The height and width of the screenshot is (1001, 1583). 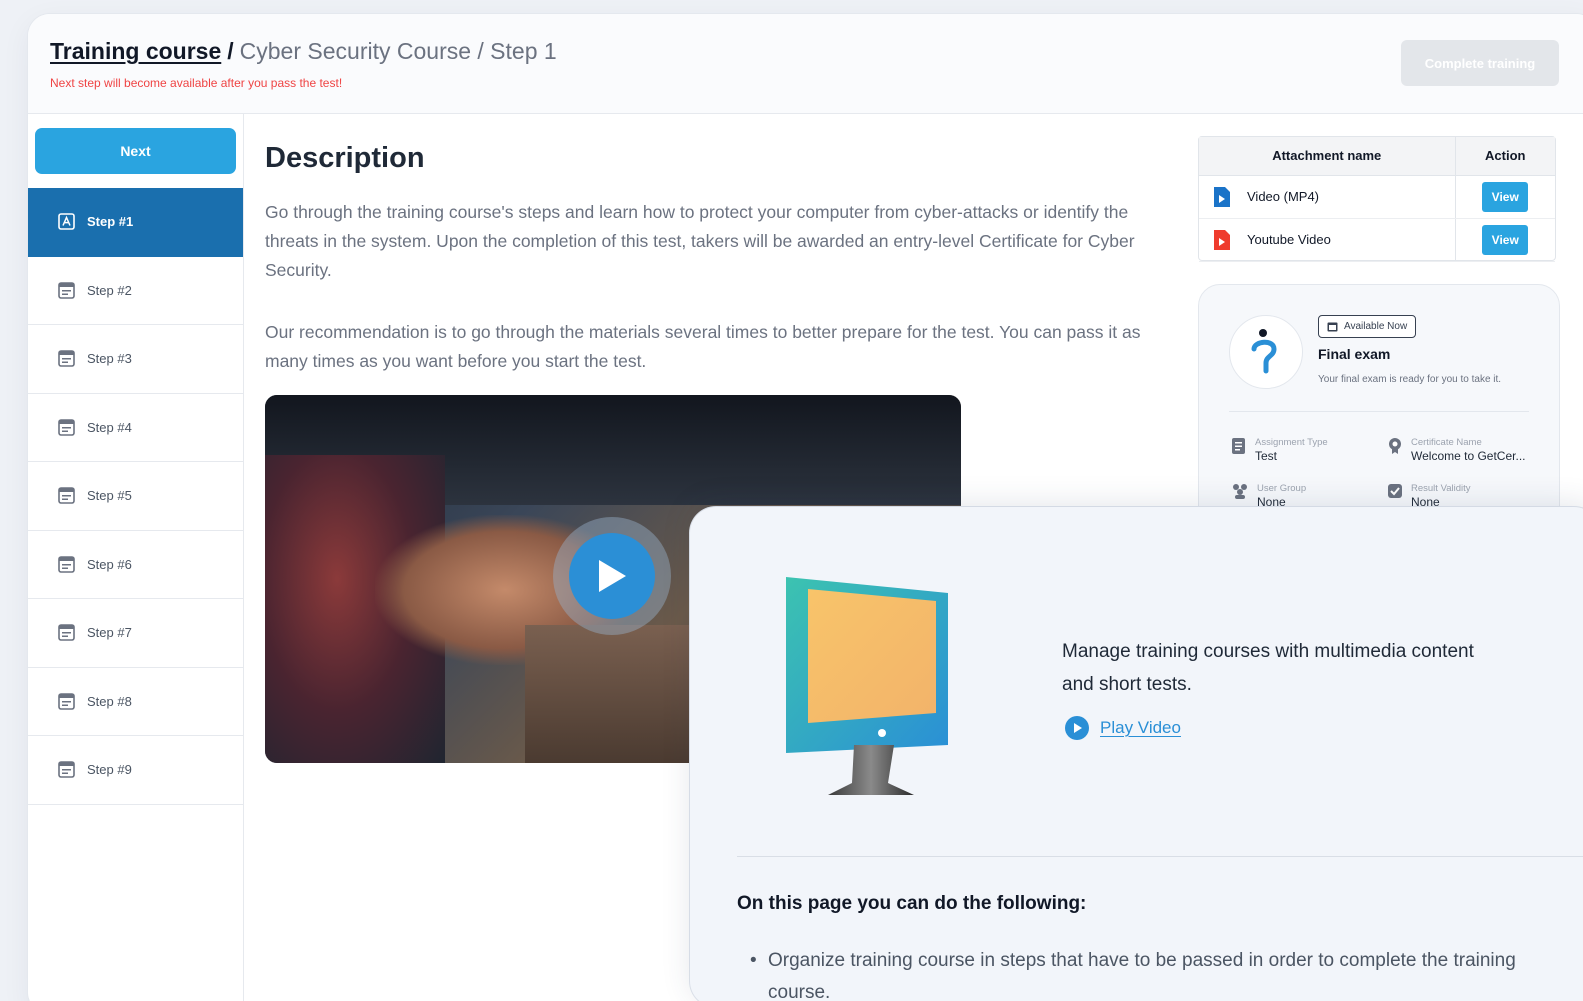 What do you see at coordinates (1222, 239) in the screenshot?
I see `youtube-icon` at bounding box center [1222, 239].